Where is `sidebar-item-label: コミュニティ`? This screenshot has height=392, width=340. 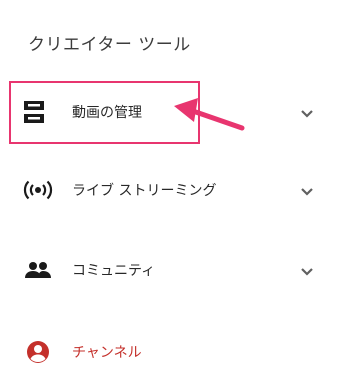
sidebar-item-label: コミュニティ is located at coordinates (114, 271).